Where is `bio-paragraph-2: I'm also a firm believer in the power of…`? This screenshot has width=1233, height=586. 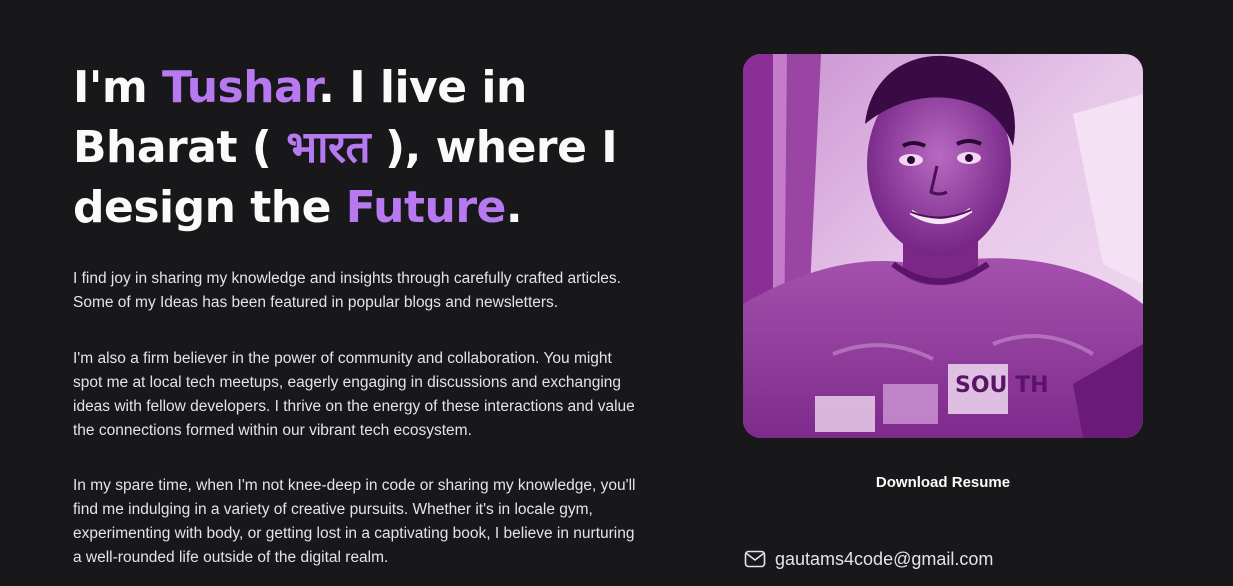 bio-paragraph-2: I'm also a firm believer in the power of… is located at coordinates (354, 394).